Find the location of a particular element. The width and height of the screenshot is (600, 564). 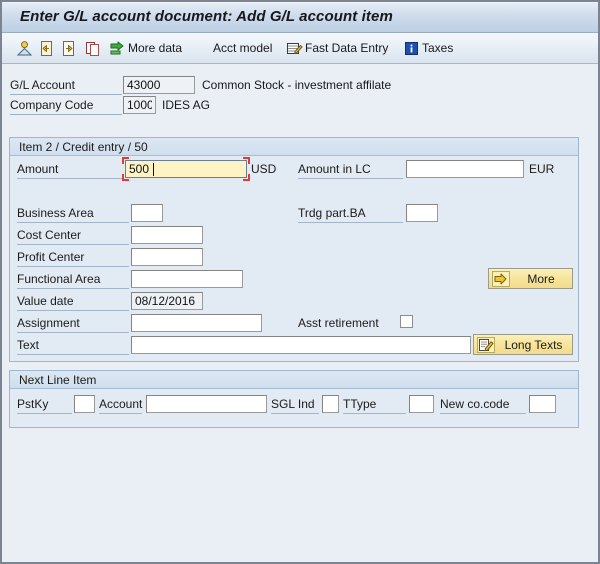

next-line-item-title-bar: Next Line Item is located at coordinates (294, 380).